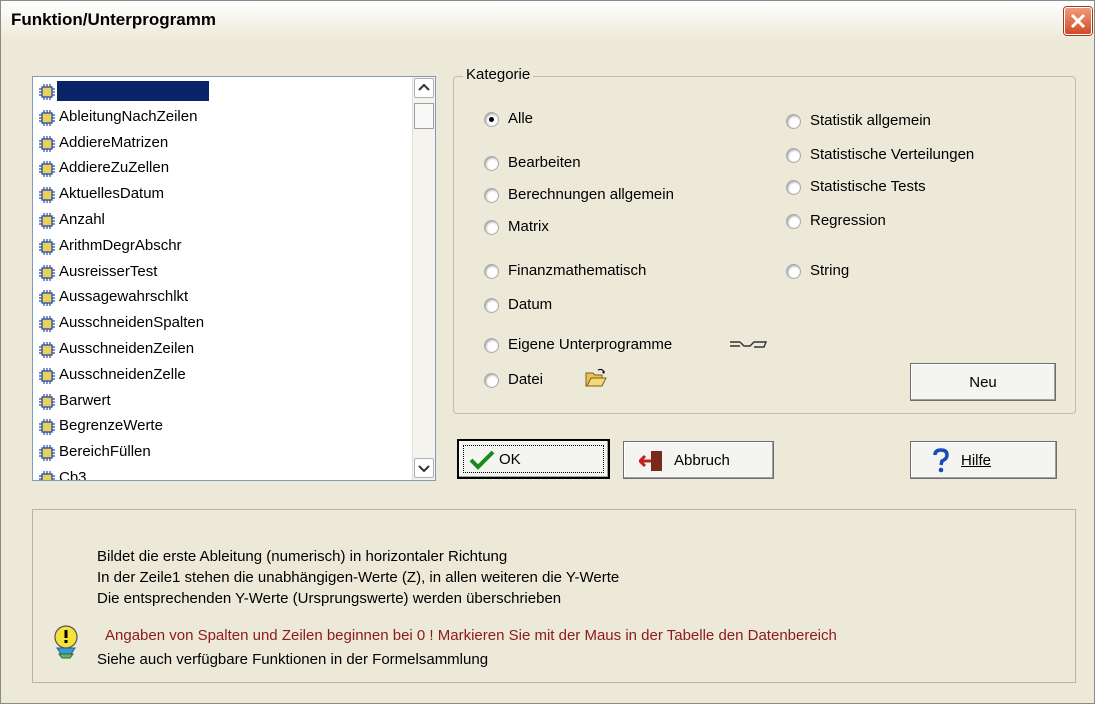 Image resolution: width=1097 pixels, height=706 pixels. What do you see at coordinates (224, 473) in the screenshot?
I see `list-item: Cb3` at bounding box center [224, 473].